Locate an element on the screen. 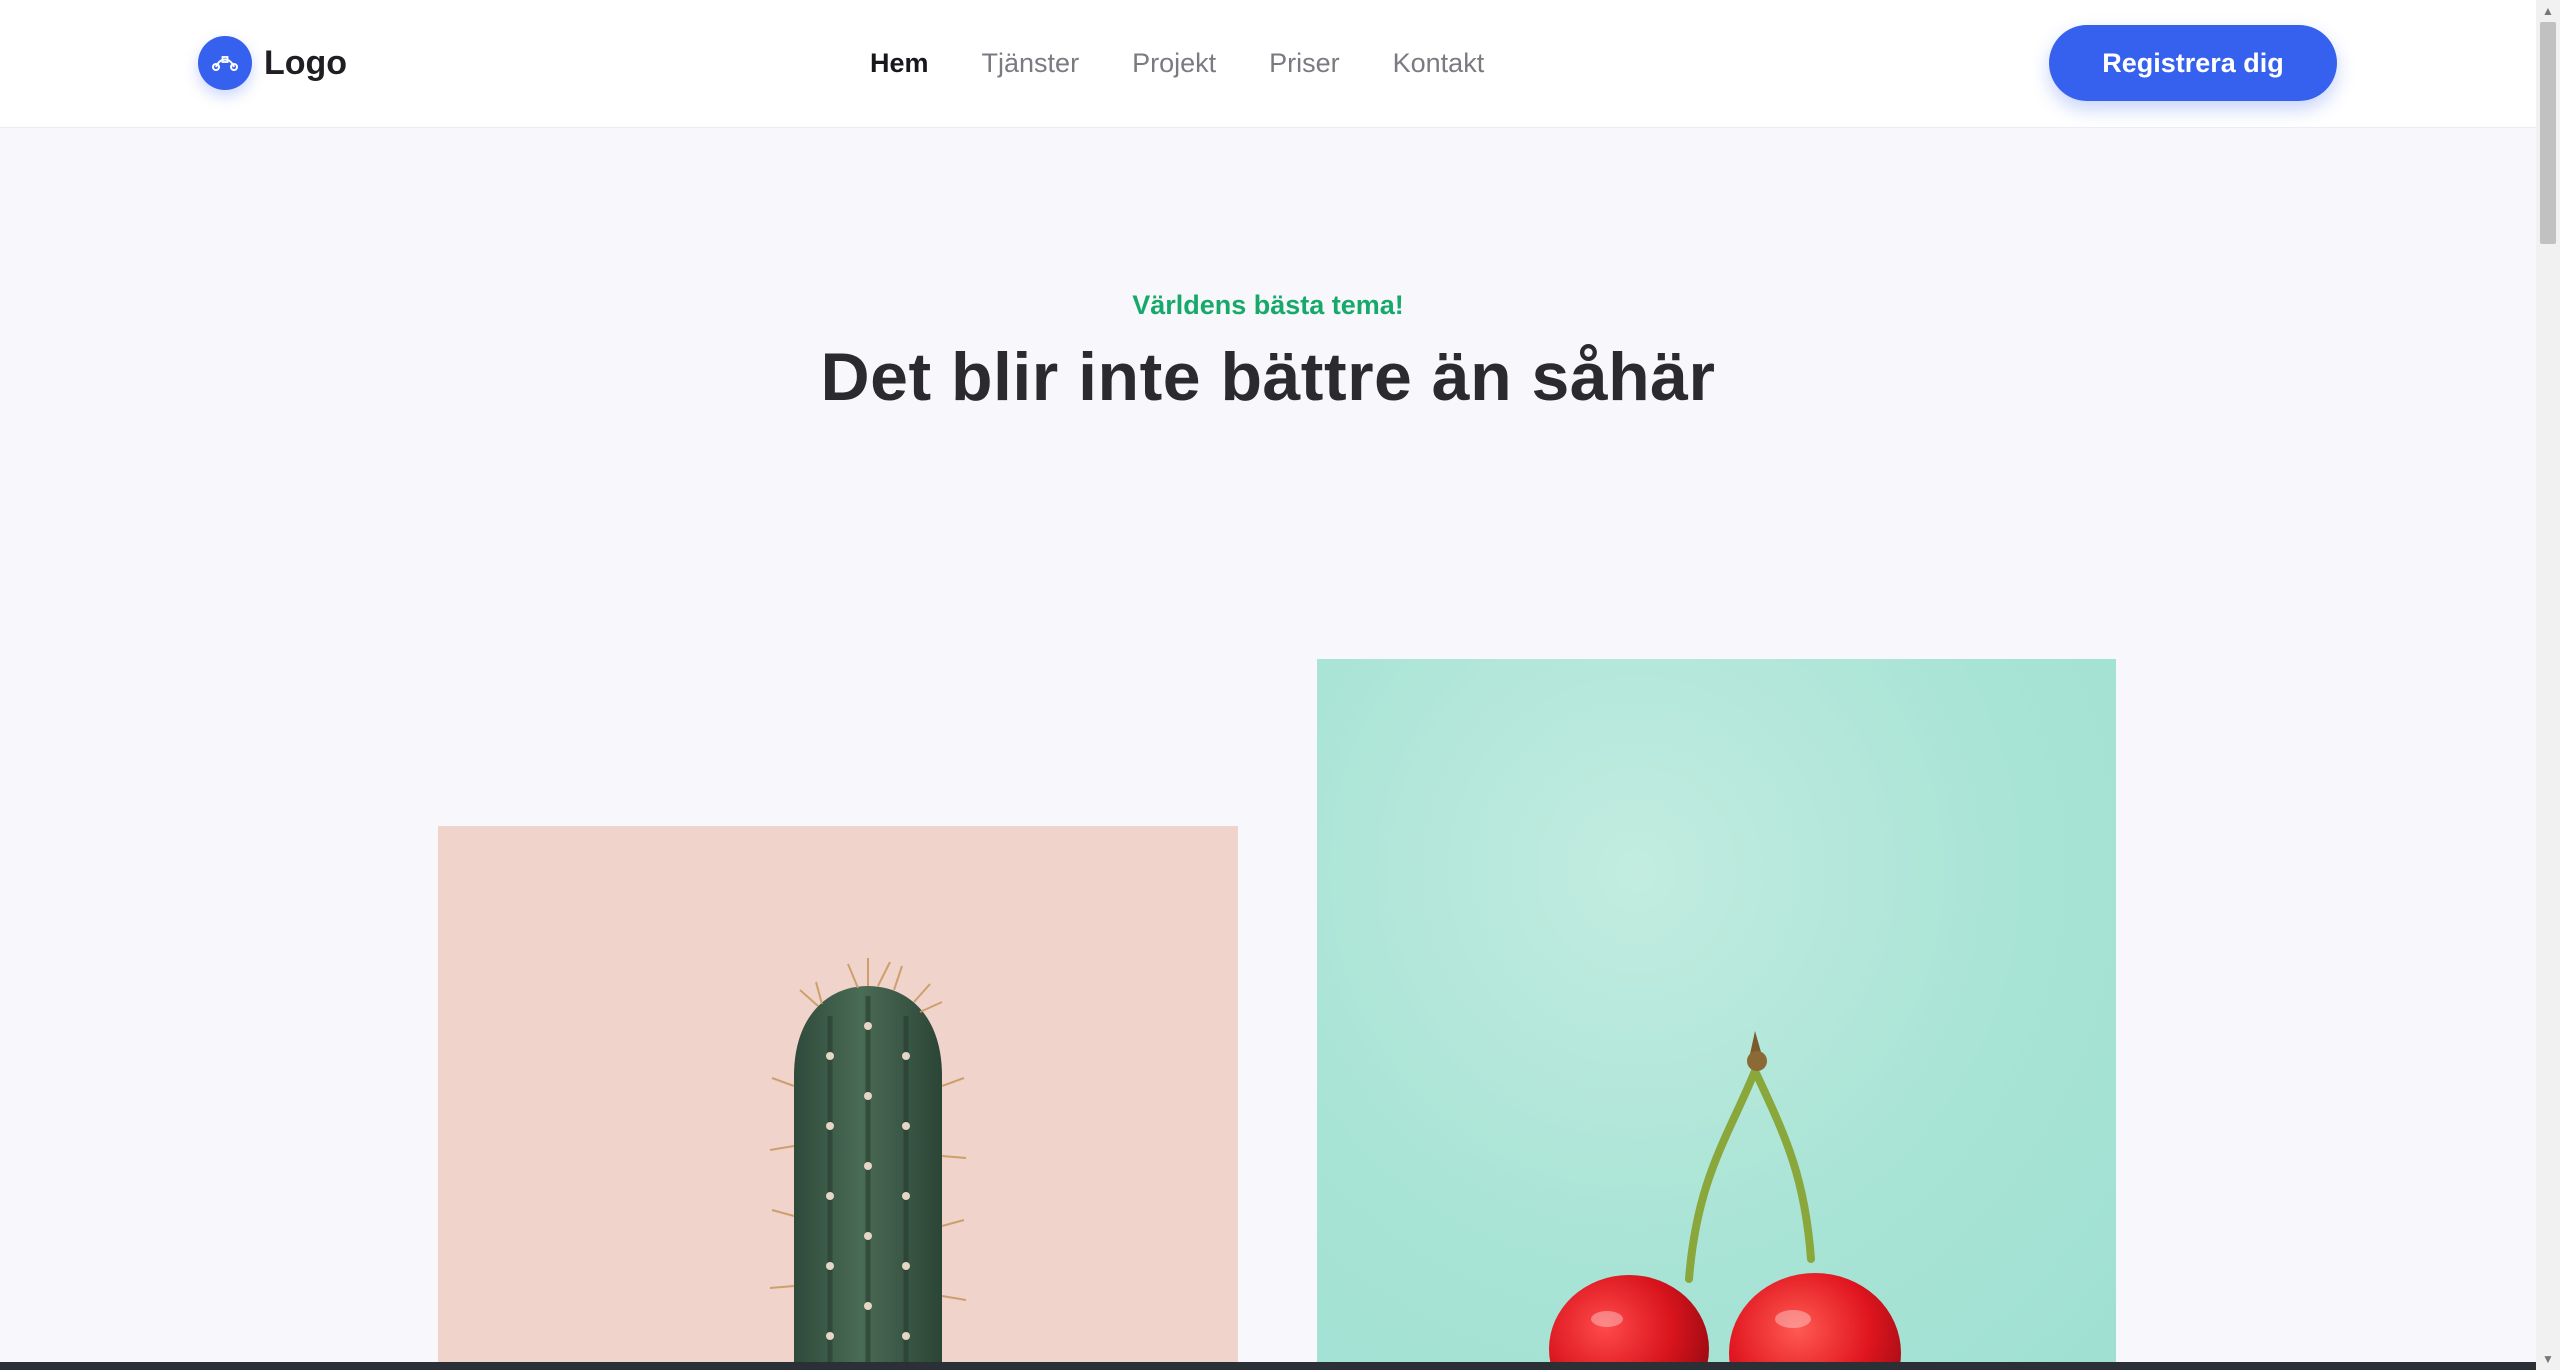 The width and height of the screenshot is (2560, 1370). hero-eyebrow: Världens bästa tema! is located at coordinates (1268, 305).